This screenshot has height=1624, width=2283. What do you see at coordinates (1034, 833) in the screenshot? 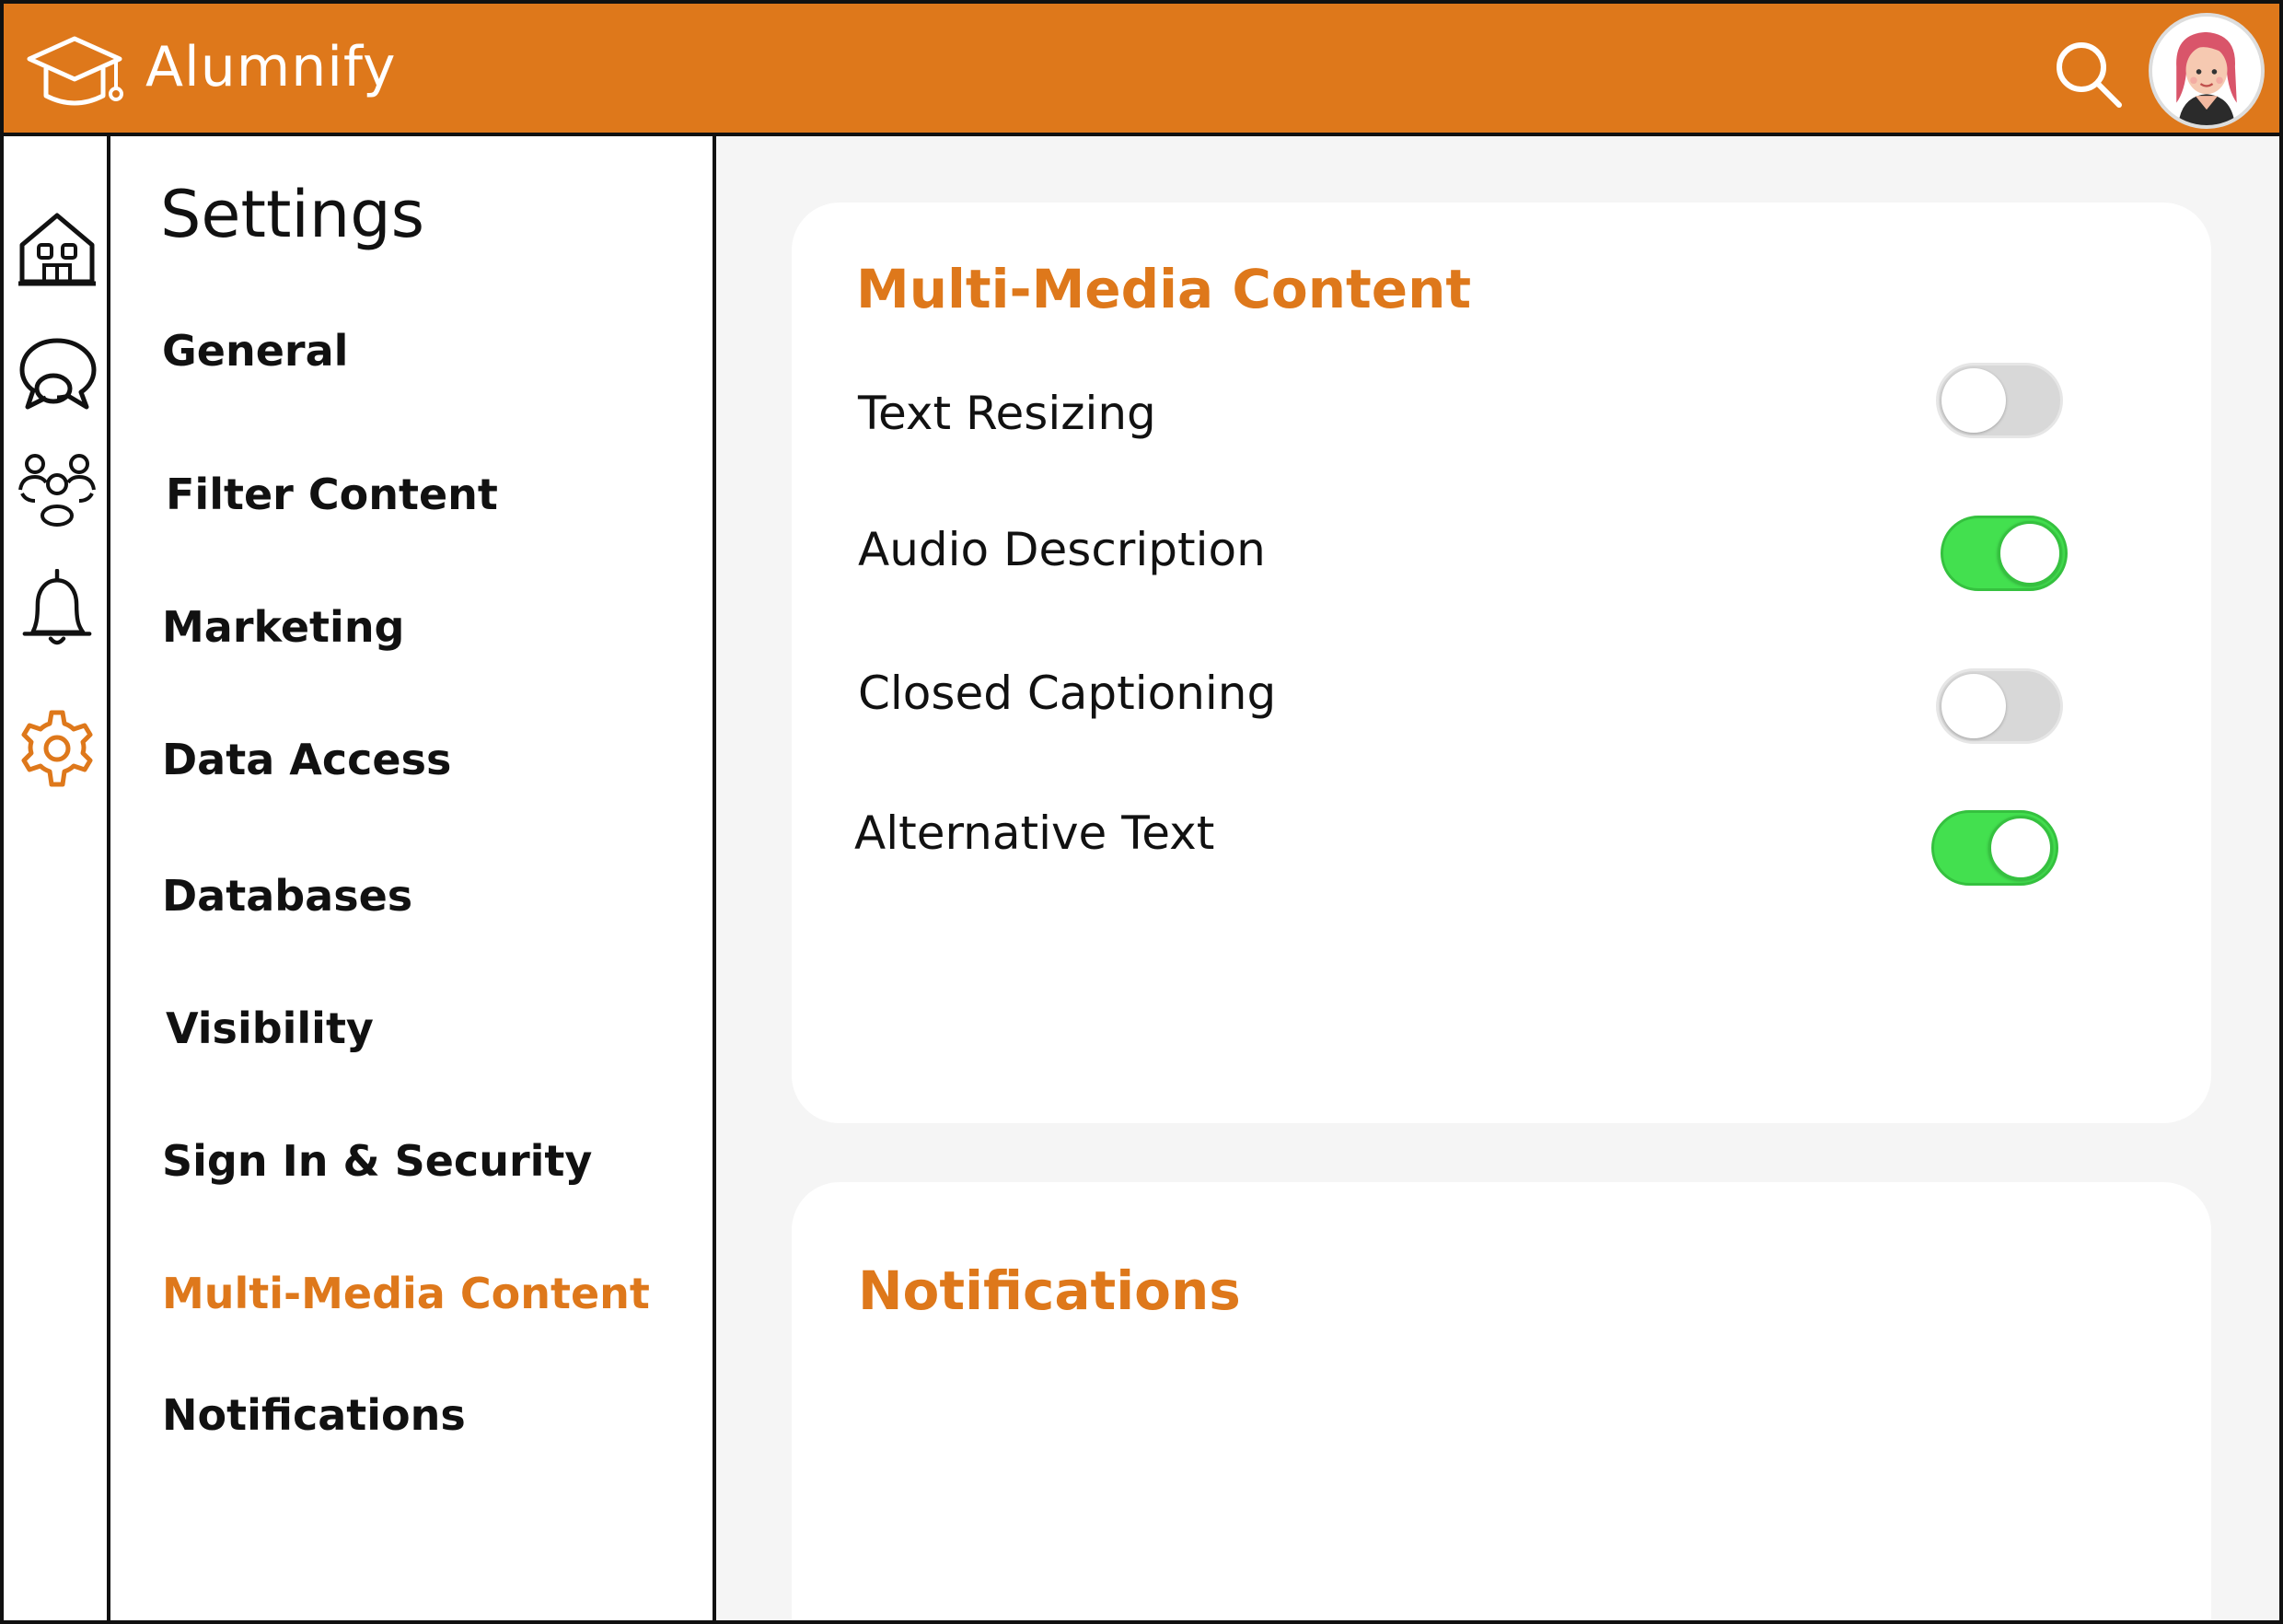
I see `setting-label-alternative-text: Alternative Text` at bounding box center [1034, 833].